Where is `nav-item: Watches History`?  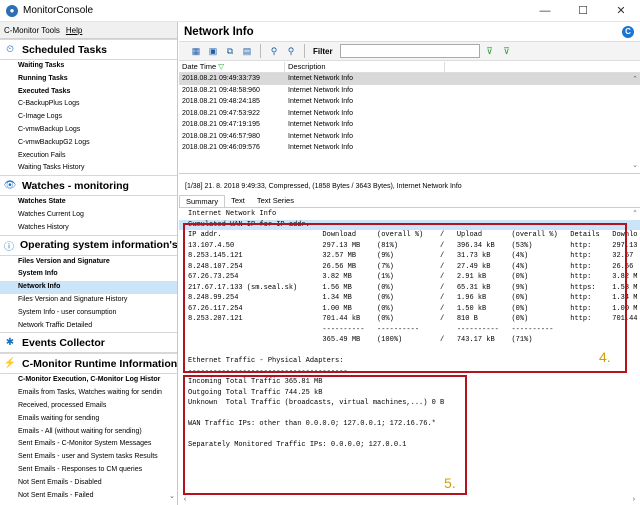
nav-item: Watches History is located at coordinates (88, 228).